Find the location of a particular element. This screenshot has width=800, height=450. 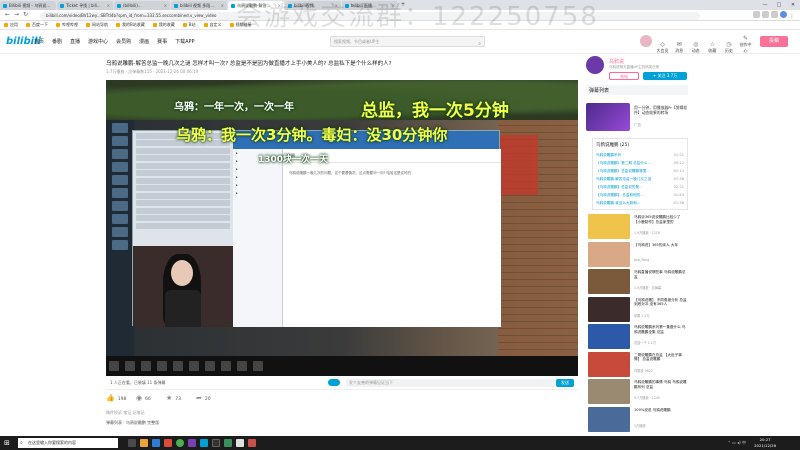

back-arrow-icon: ← is located at coordinates (7, 14).